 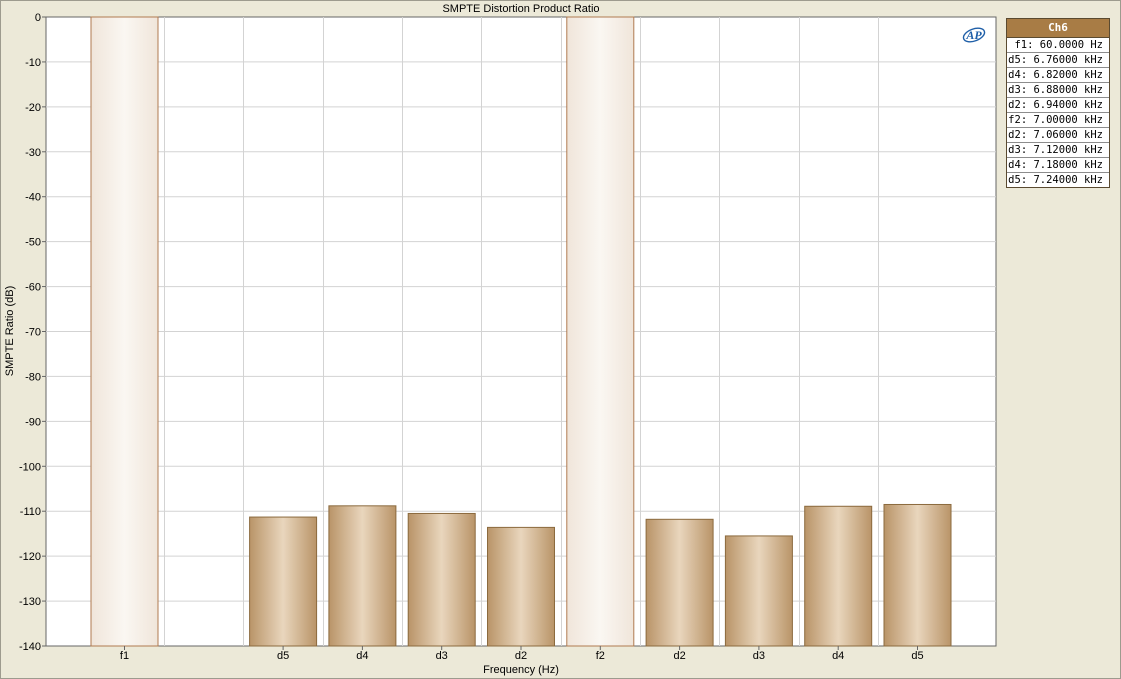 I want to click on ap-logo: AP, so click(x=974, y=35).